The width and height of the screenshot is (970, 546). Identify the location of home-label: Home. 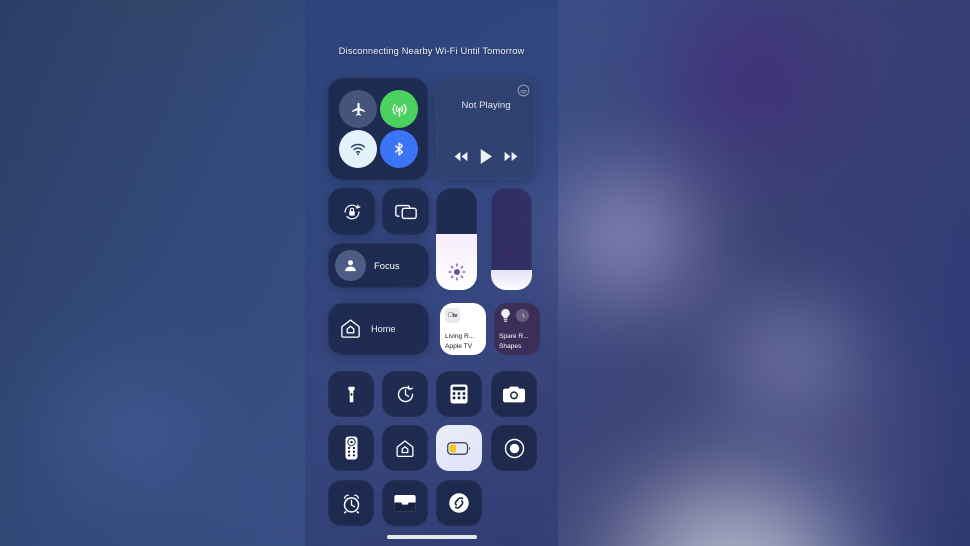
(383, 329).